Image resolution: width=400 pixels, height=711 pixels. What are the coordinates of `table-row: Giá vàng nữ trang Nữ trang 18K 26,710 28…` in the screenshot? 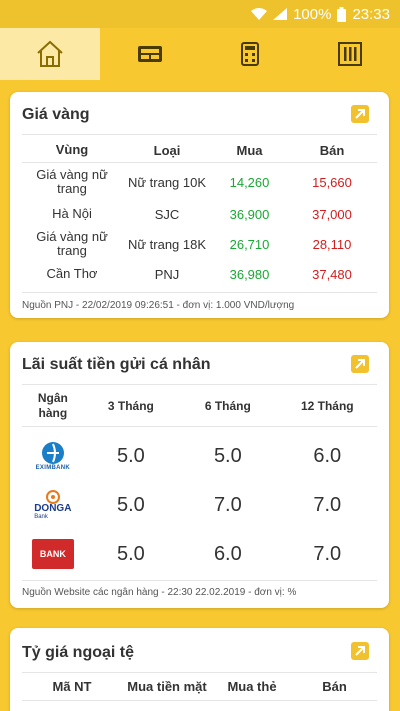 It's located at (199, 244).